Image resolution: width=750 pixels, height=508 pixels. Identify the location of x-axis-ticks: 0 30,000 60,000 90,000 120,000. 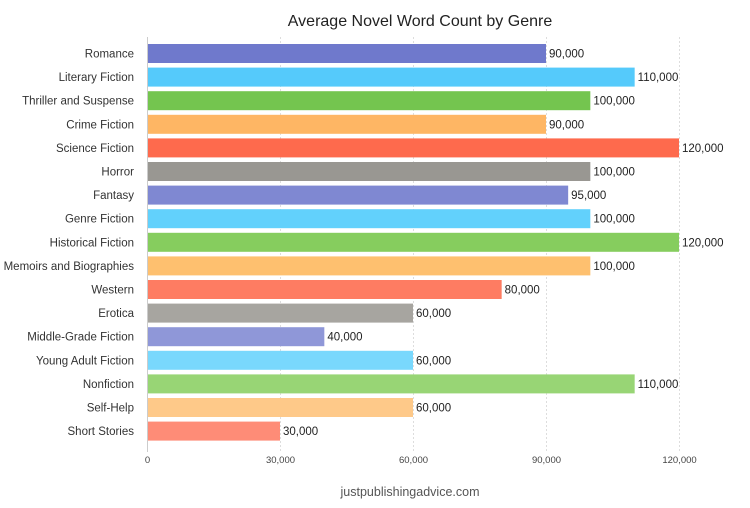
(421, 460).